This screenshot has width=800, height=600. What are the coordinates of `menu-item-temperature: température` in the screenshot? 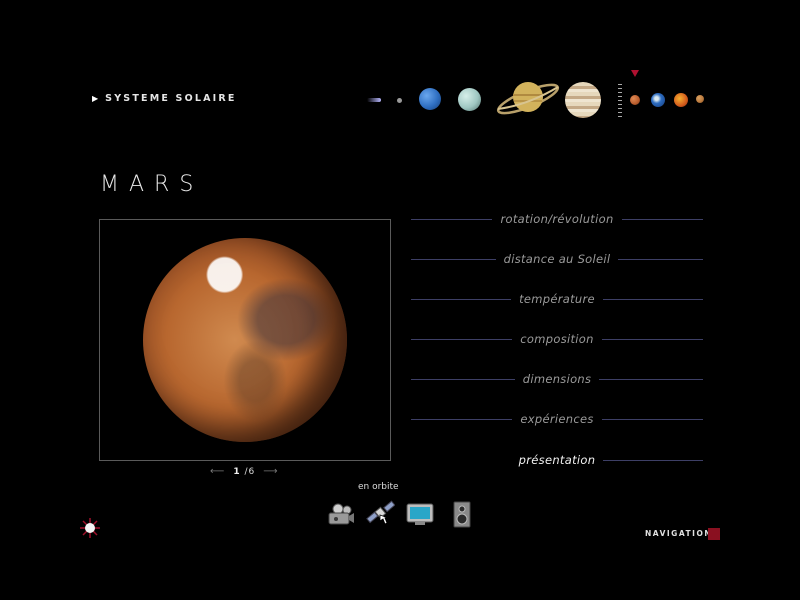 It's located at (557, 299).